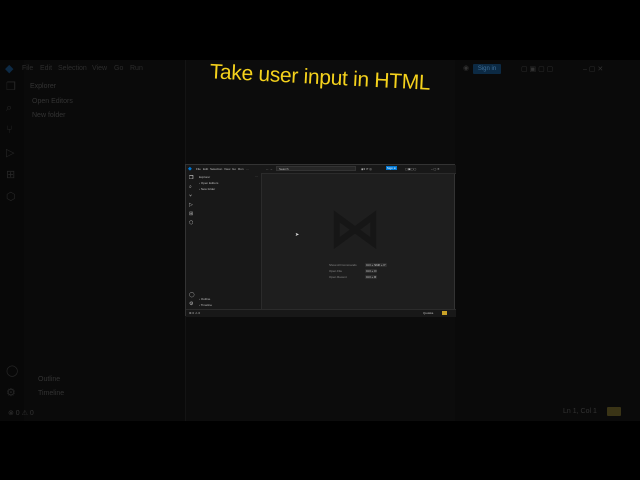 This screenshot has height=480, width=640. I want to click on background-status-left: ⊗ 0 ⚠ 0, so click(21, 413).